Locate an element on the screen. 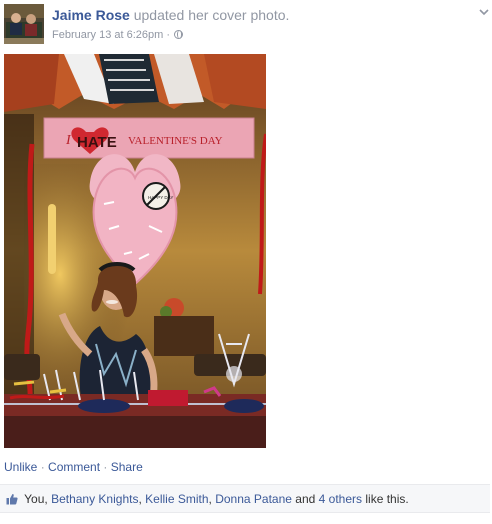  liker-link: Kellie Smith is located at coordinates (176, 499).